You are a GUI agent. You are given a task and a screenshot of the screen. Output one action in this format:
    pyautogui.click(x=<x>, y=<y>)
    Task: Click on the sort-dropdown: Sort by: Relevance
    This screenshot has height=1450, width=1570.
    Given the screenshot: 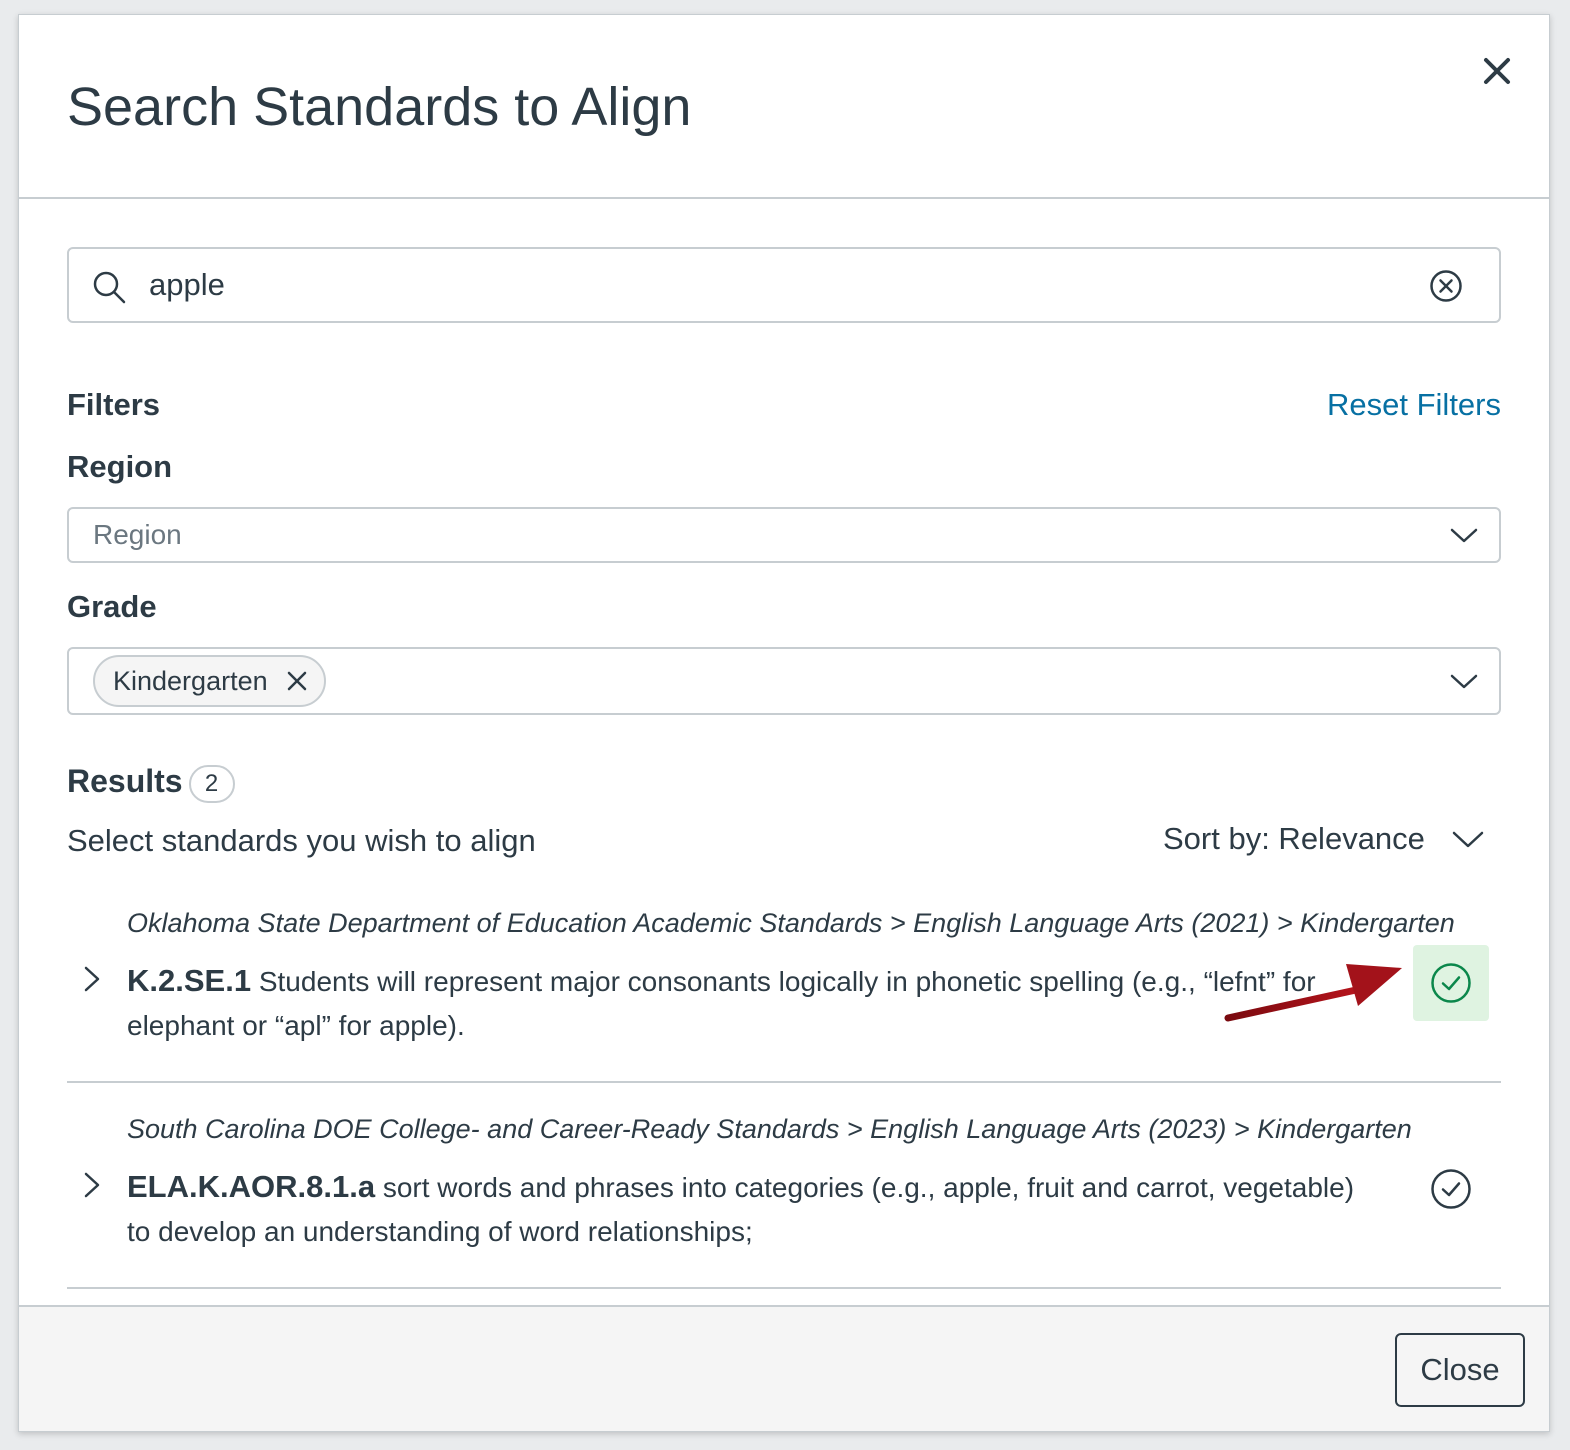 What is the action you would take?
    pyautogui.click(x=1324, y=839)
    